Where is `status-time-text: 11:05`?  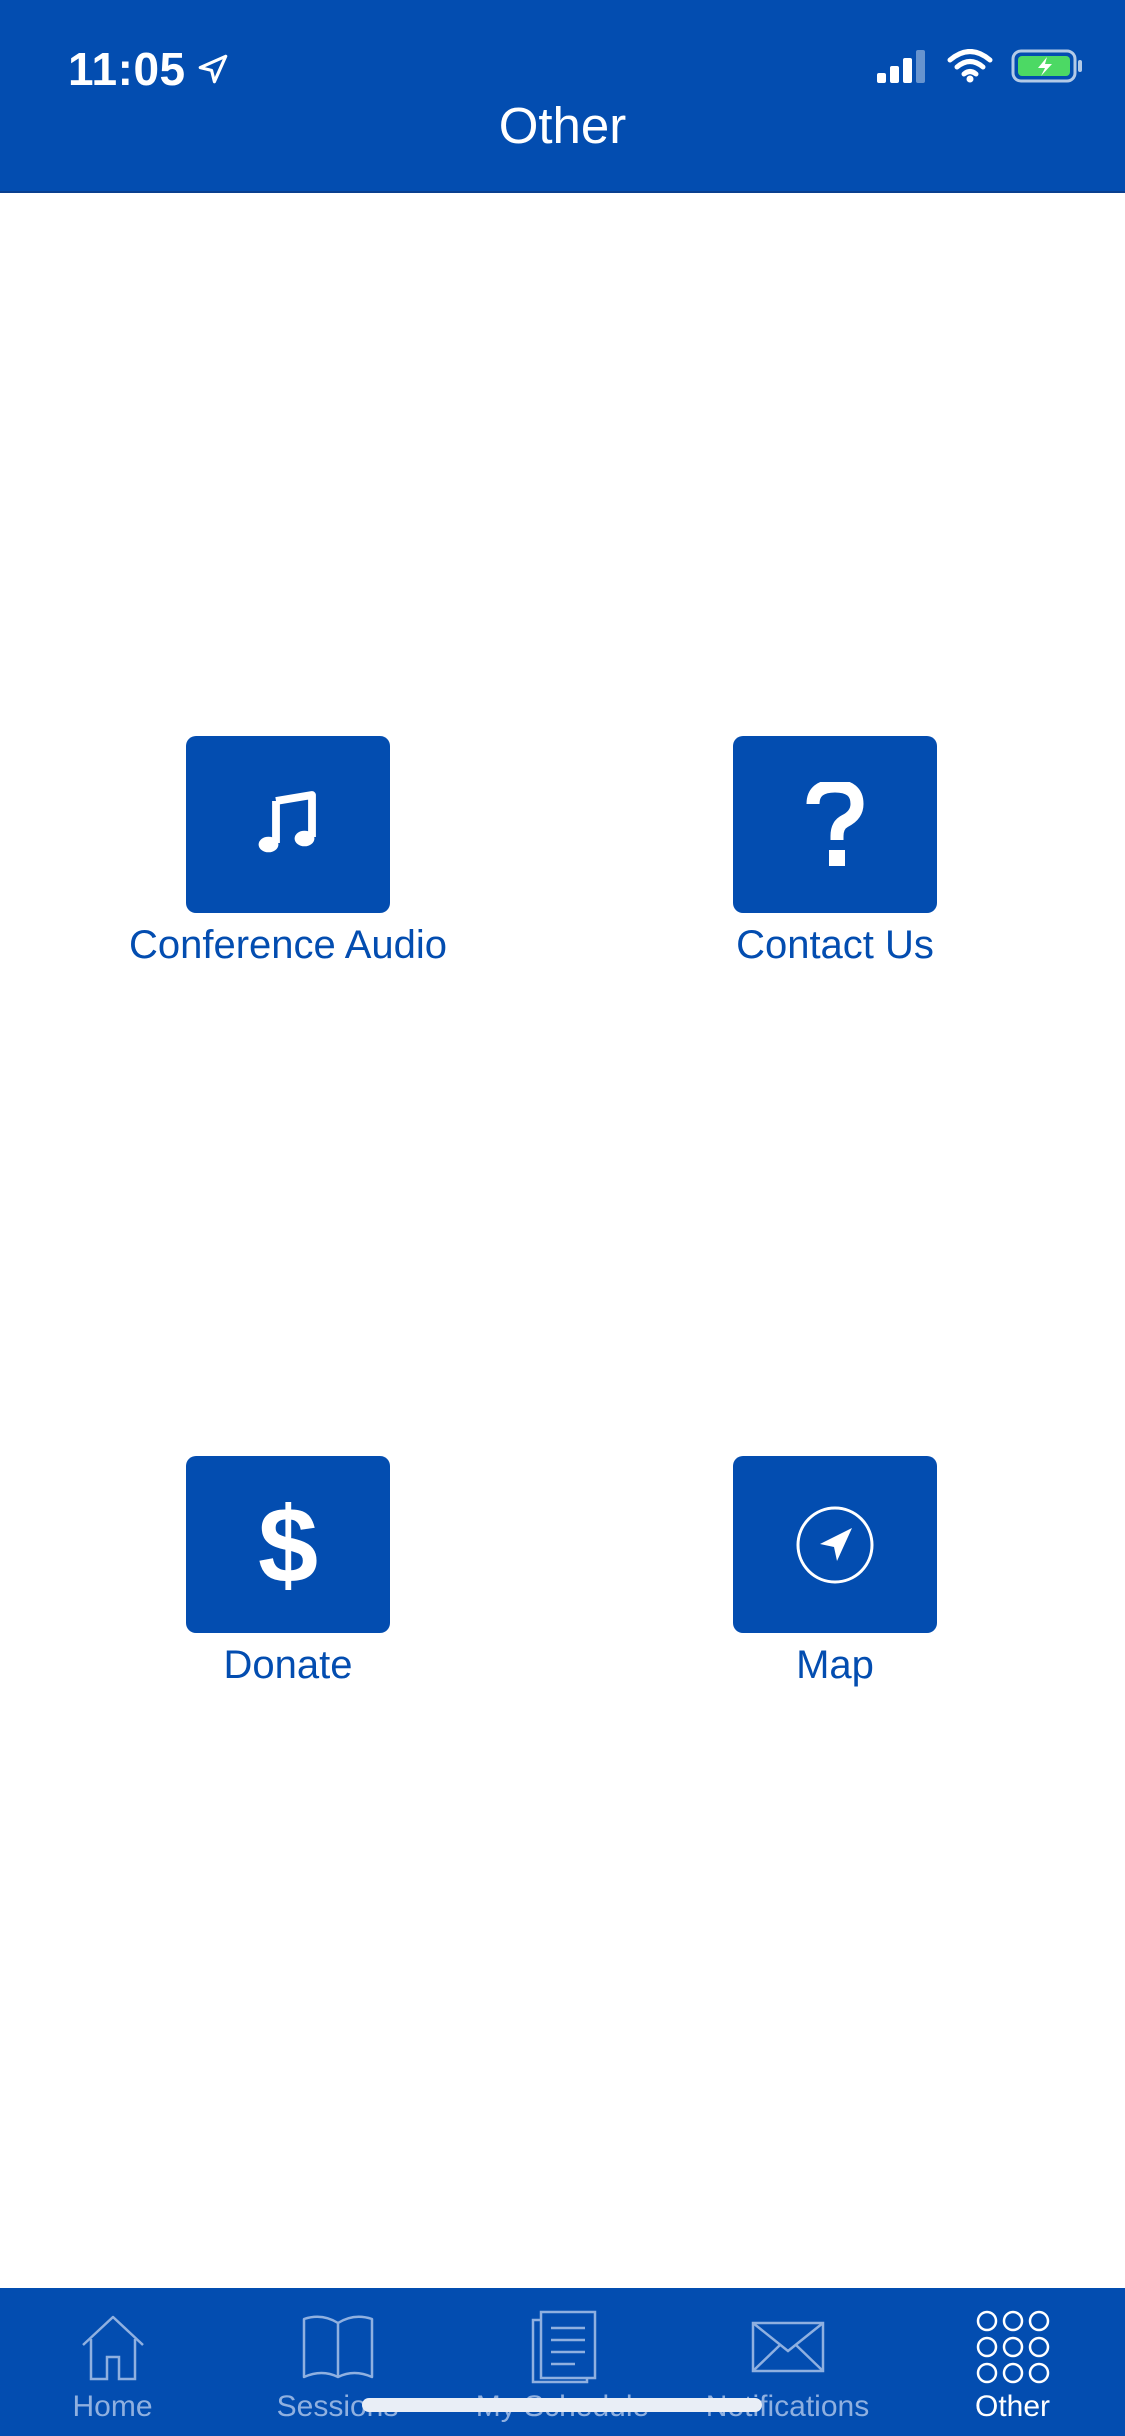
status-time-text: 11:05 is located at coordinates (127, 69).